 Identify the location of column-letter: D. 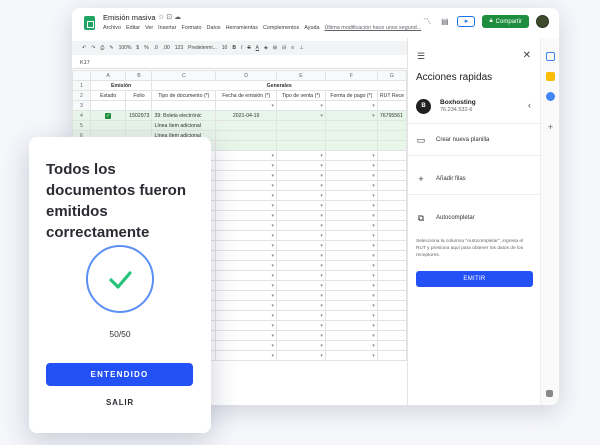
(246, 75).